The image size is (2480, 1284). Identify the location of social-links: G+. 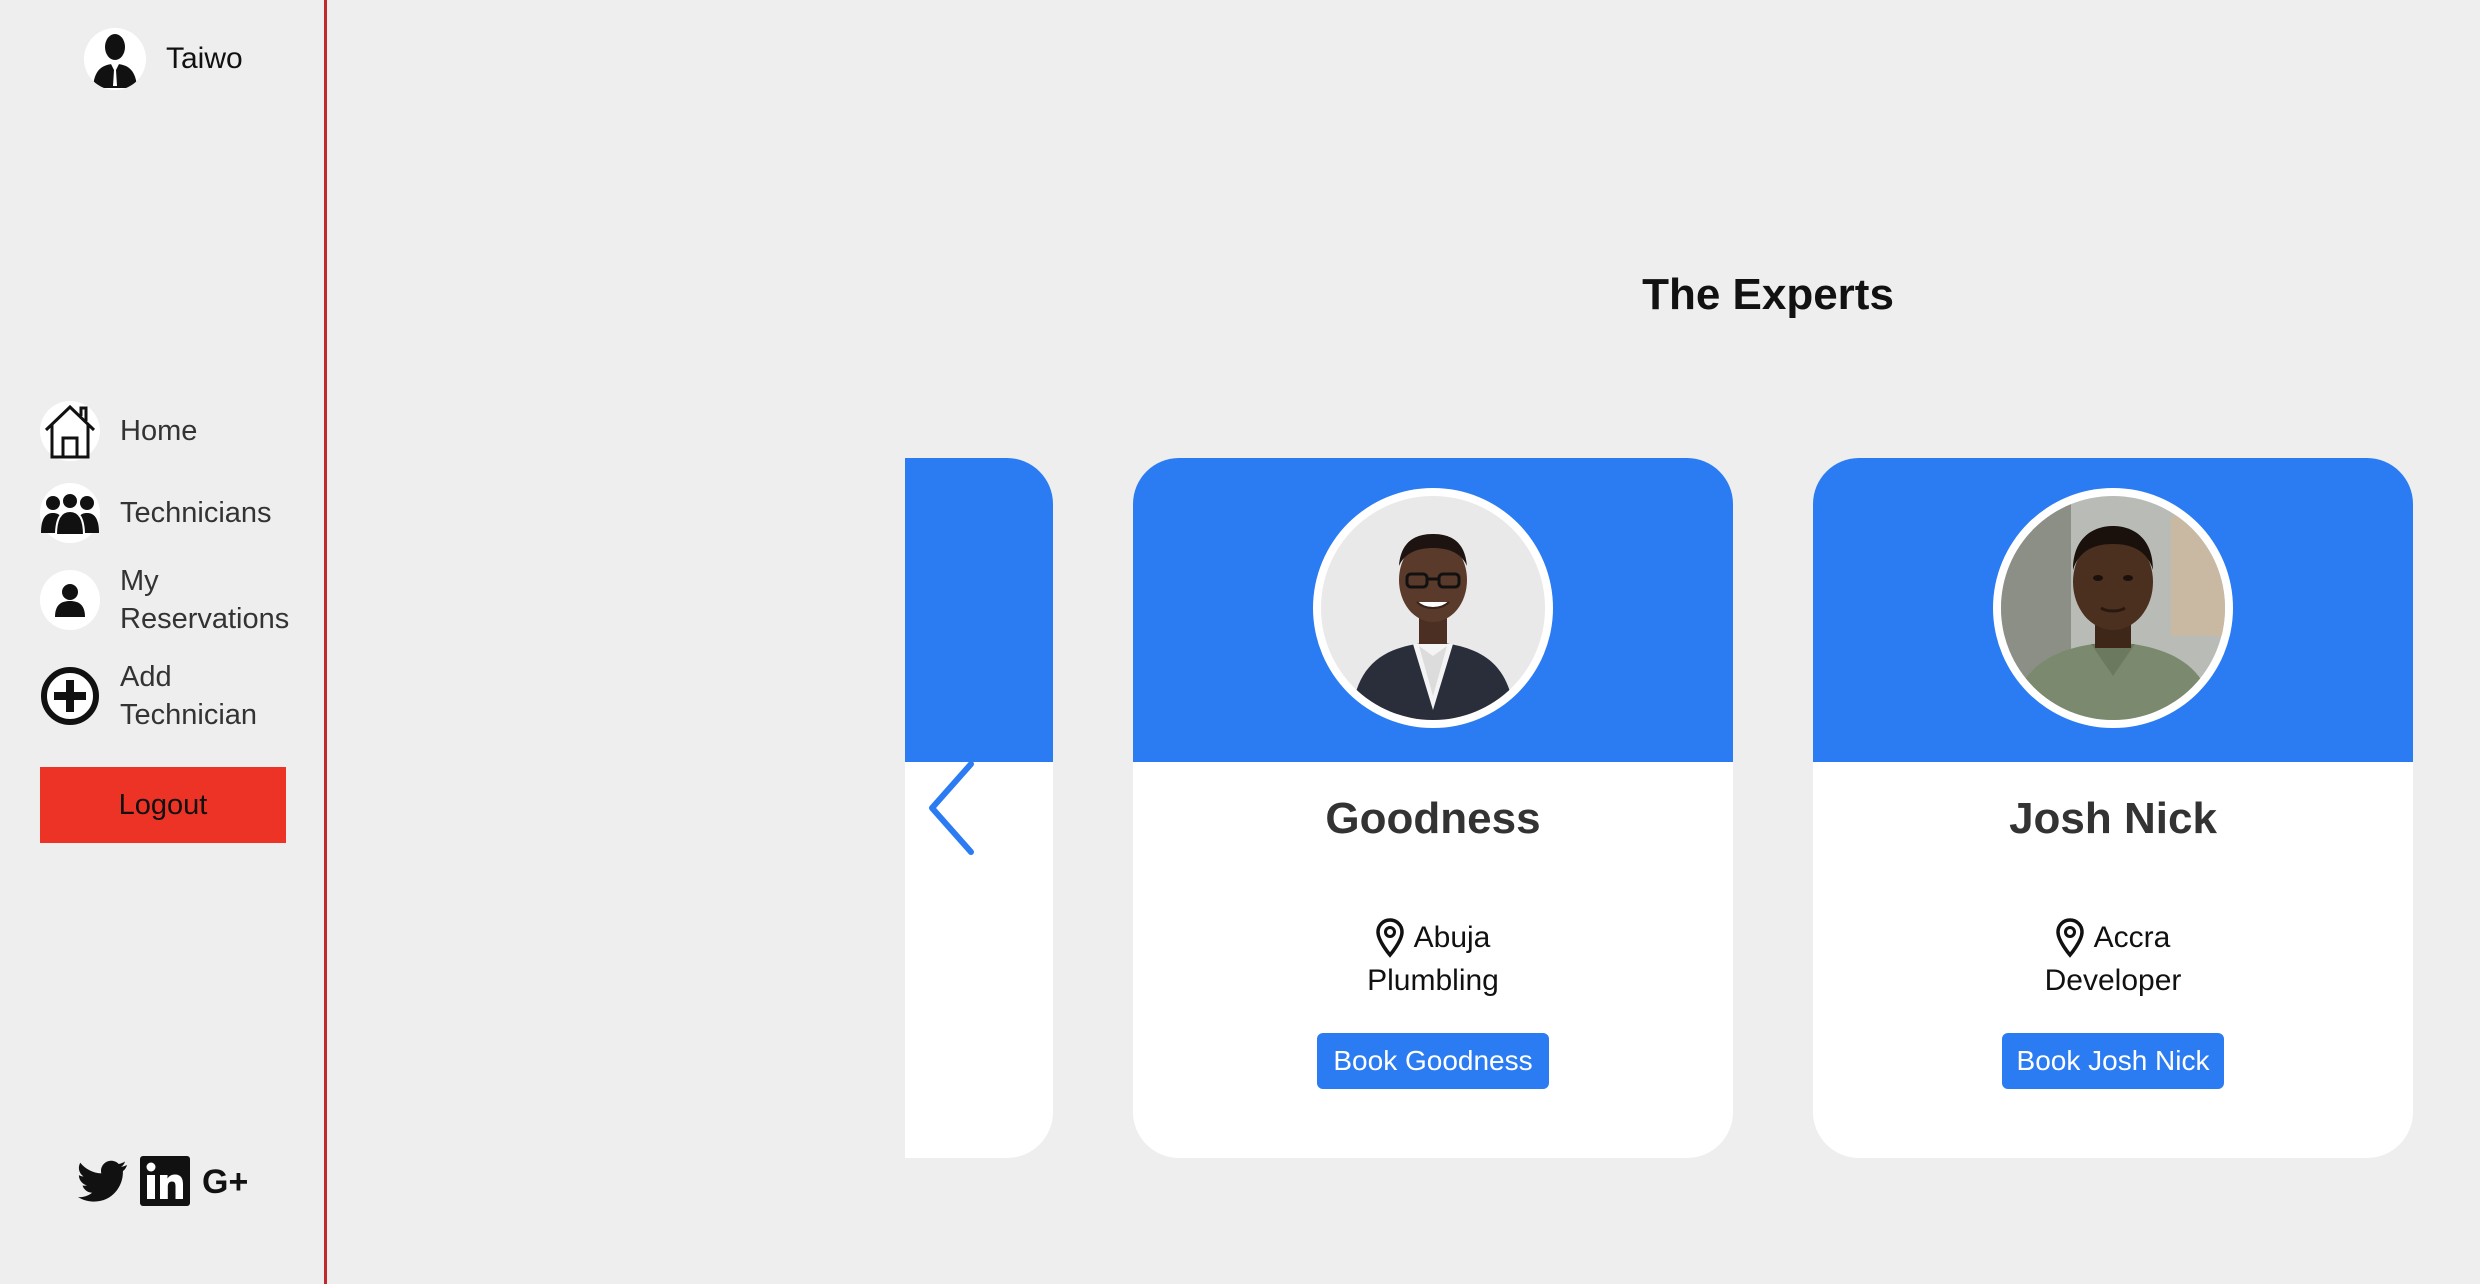
(172, 1181).